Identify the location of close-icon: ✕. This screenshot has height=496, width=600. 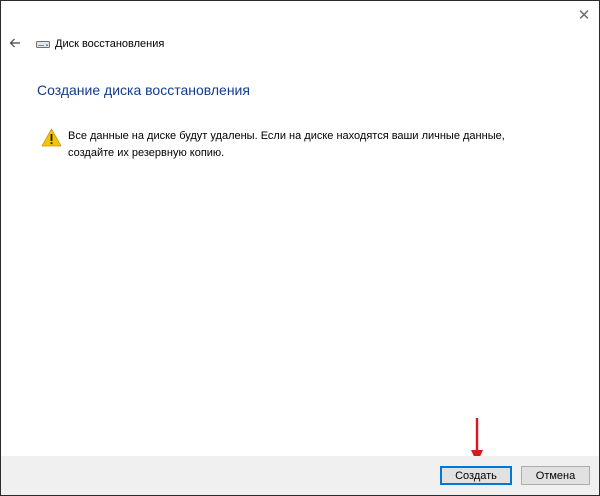
(584, 15).